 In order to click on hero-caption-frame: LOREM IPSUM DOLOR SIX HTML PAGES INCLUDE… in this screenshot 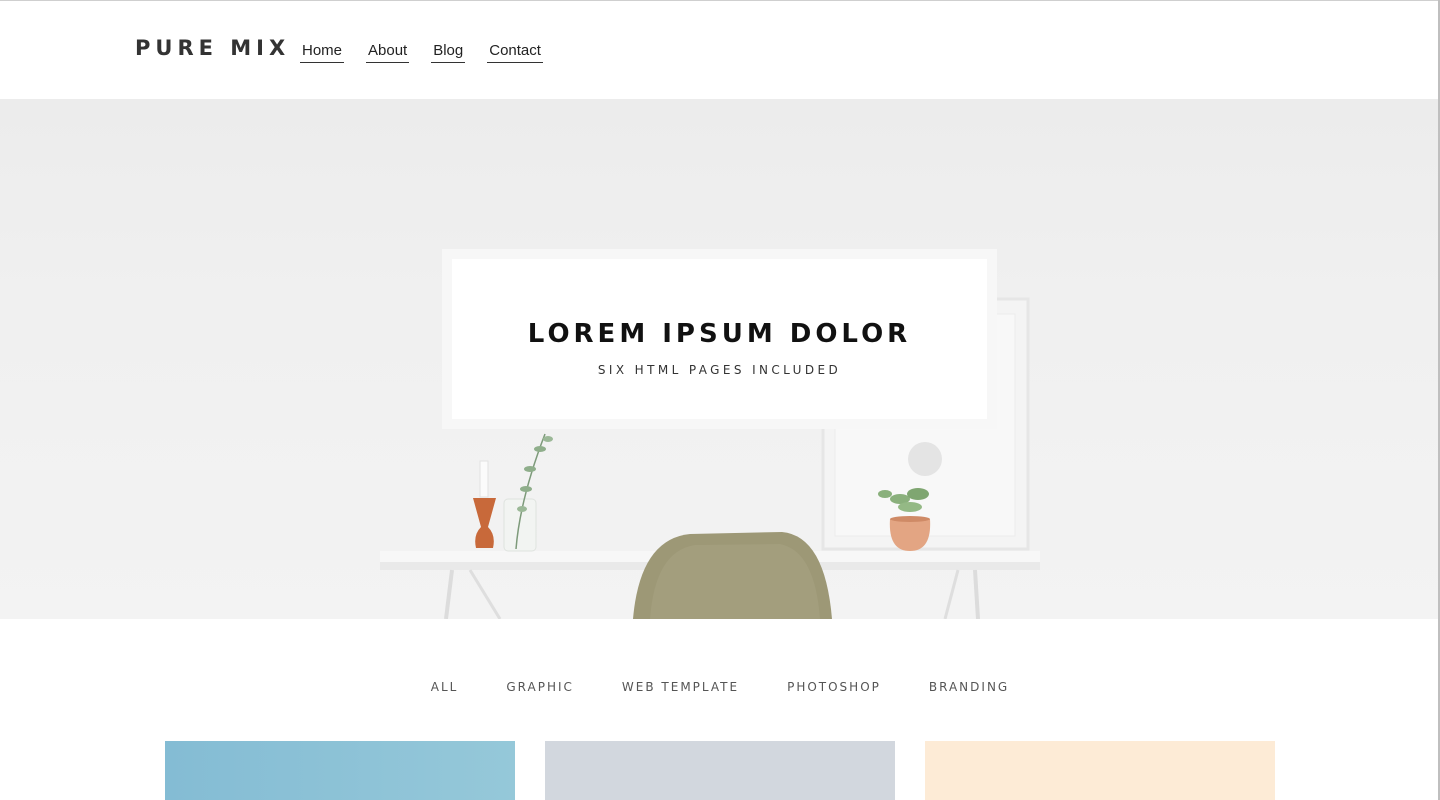, I will do `click(719, 339)`.